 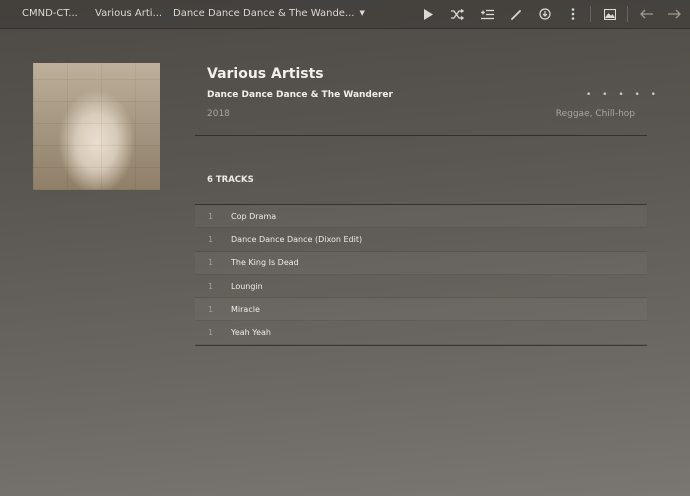 What do you see at coordinates (421, 287) in the screenshot?
I see `track-row: 1 Loungin` at bounding box center [421, 287].